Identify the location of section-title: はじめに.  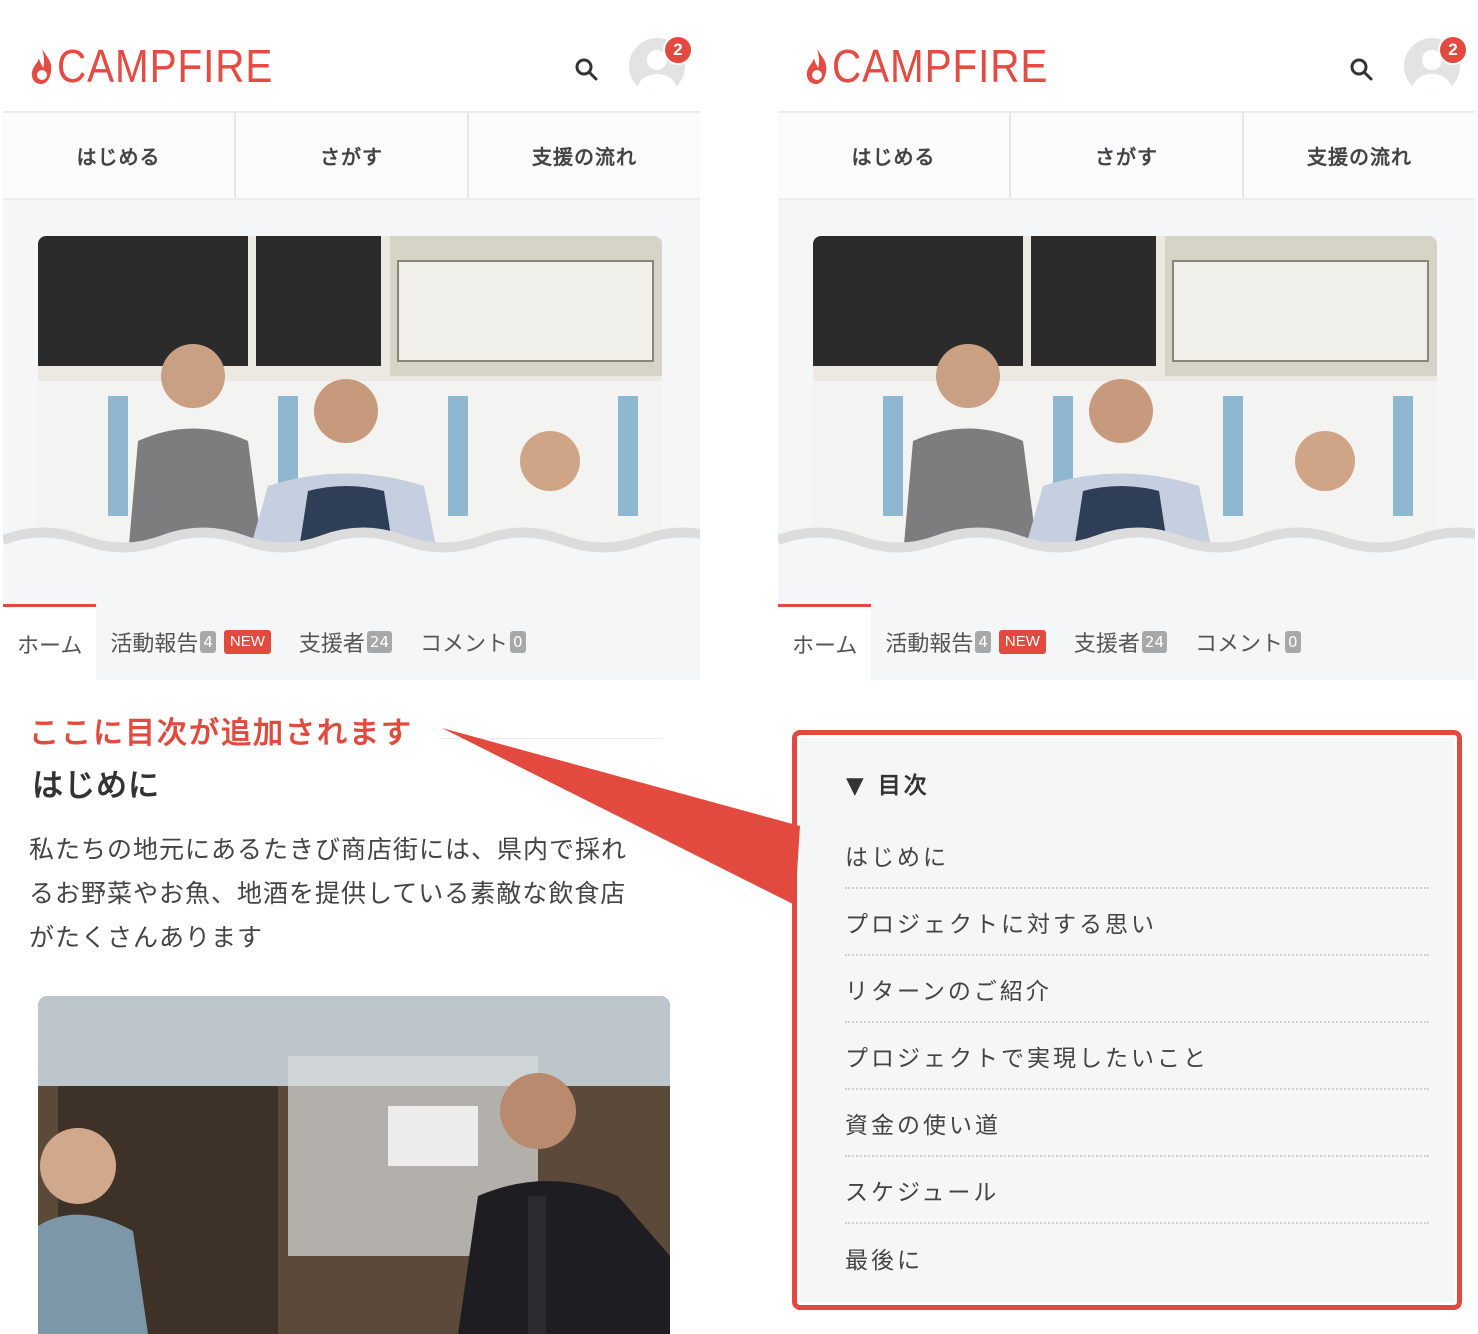
(96, 786).